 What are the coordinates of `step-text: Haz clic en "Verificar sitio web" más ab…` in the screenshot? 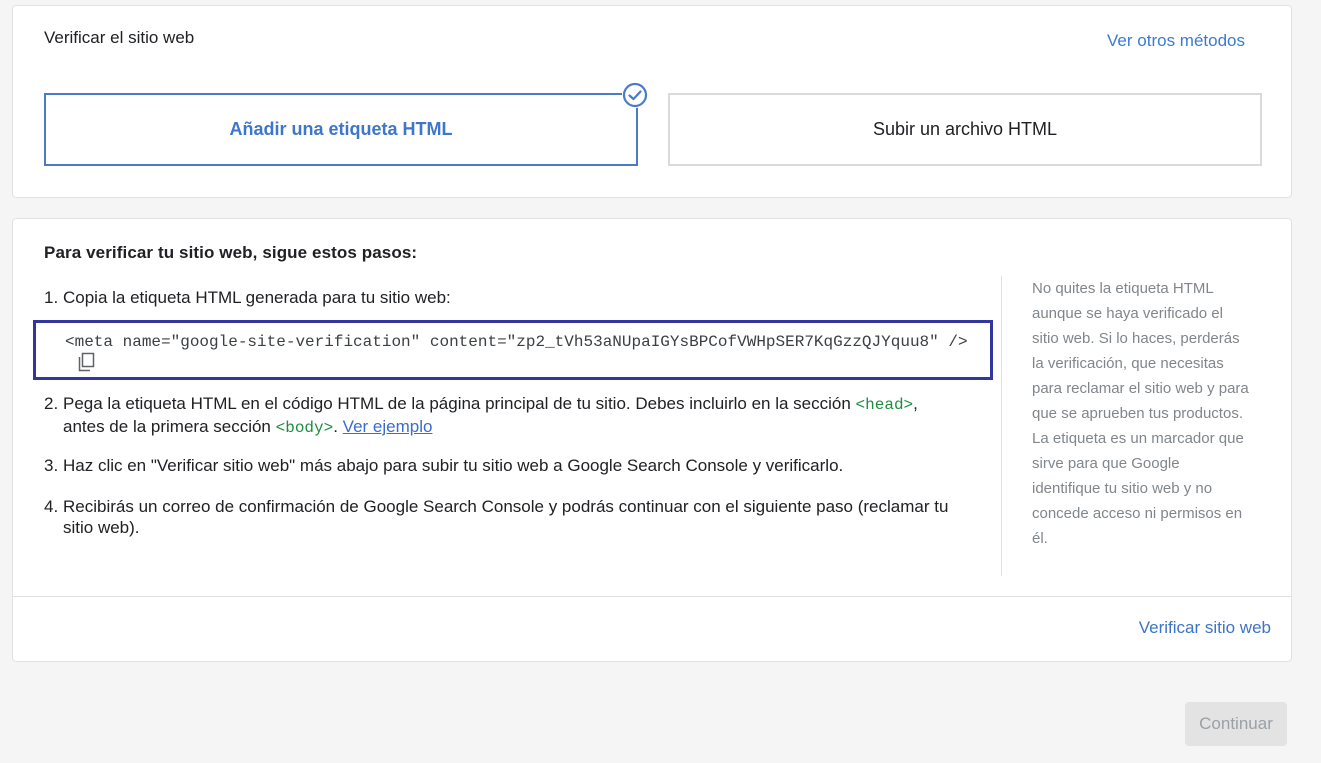 It's located at (453, 465).